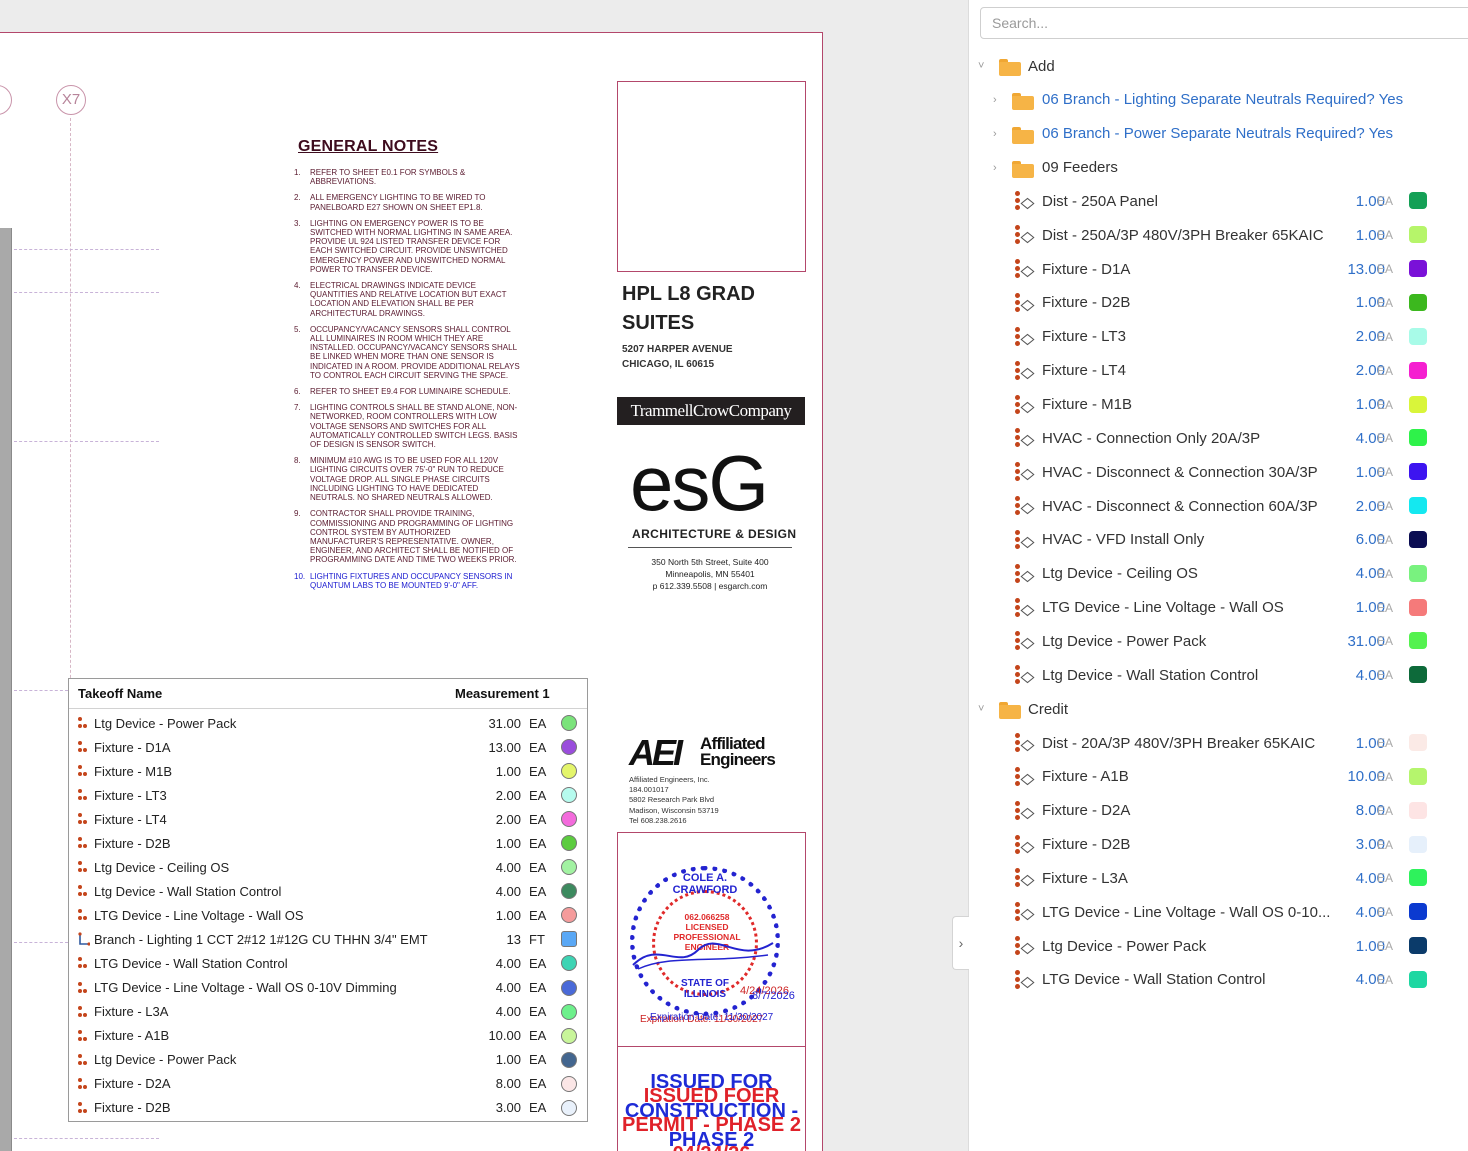  Describe the element at coordinates (1218, 845) in the screenshot. I see `takeoff-item-row: Fixture - D2B 3.00 EA` at that location.